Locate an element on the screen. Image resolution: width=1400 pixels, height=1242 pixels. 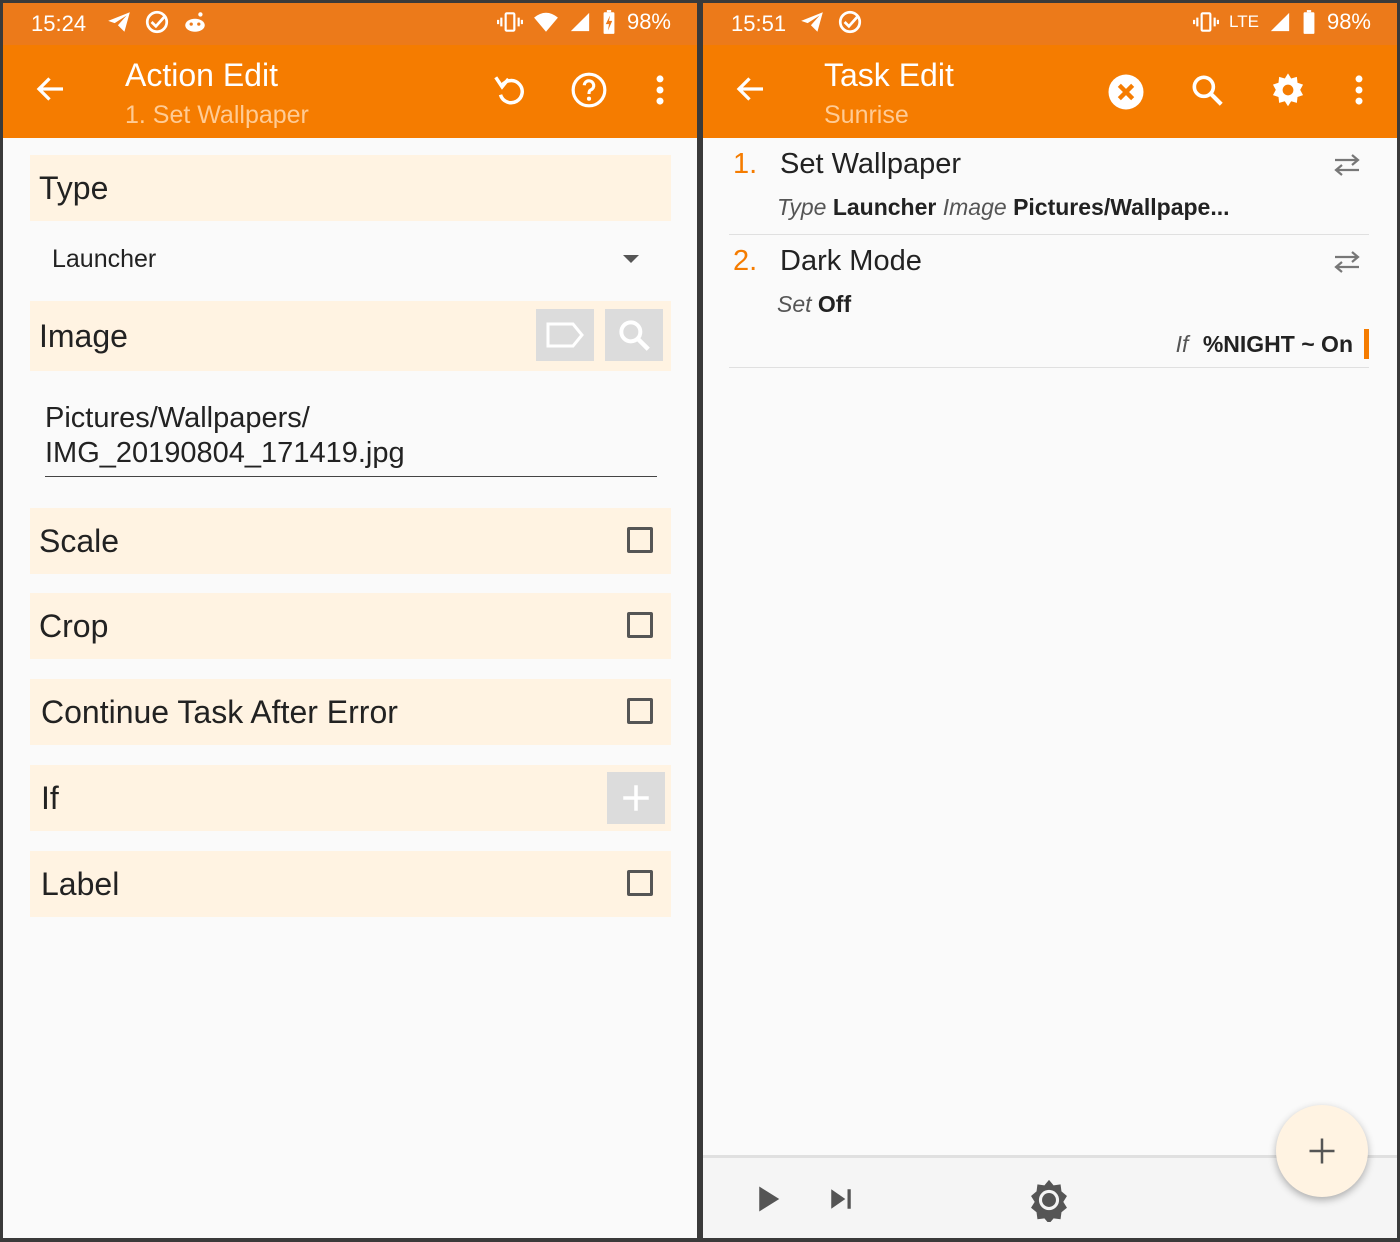
image-path-line1: Pictures/Wallpapers/ is located at coordinates (177, 418).